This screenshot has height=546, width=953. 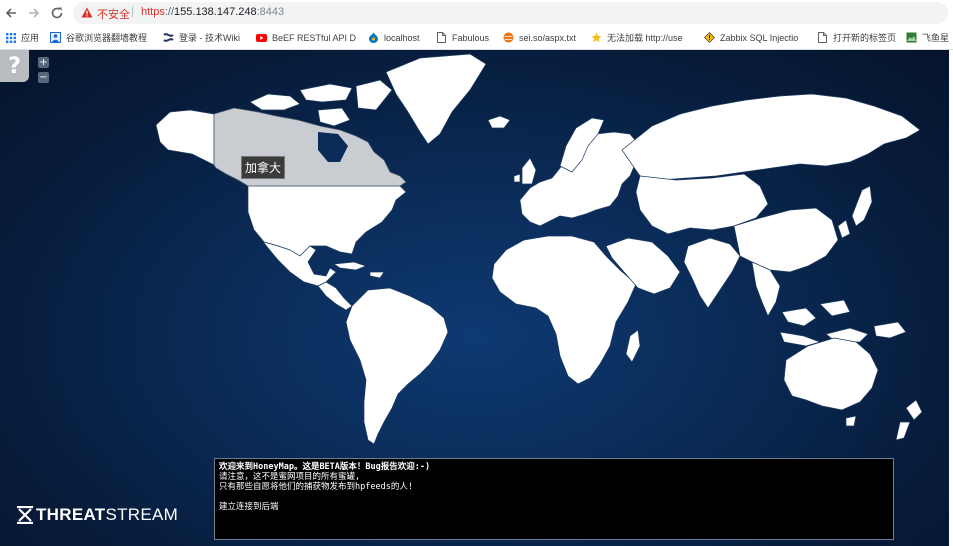 What do you see at coordinates (10, 37) in the screenshot?
I see `apps-grid-icon` at bounding box center [10, 37].